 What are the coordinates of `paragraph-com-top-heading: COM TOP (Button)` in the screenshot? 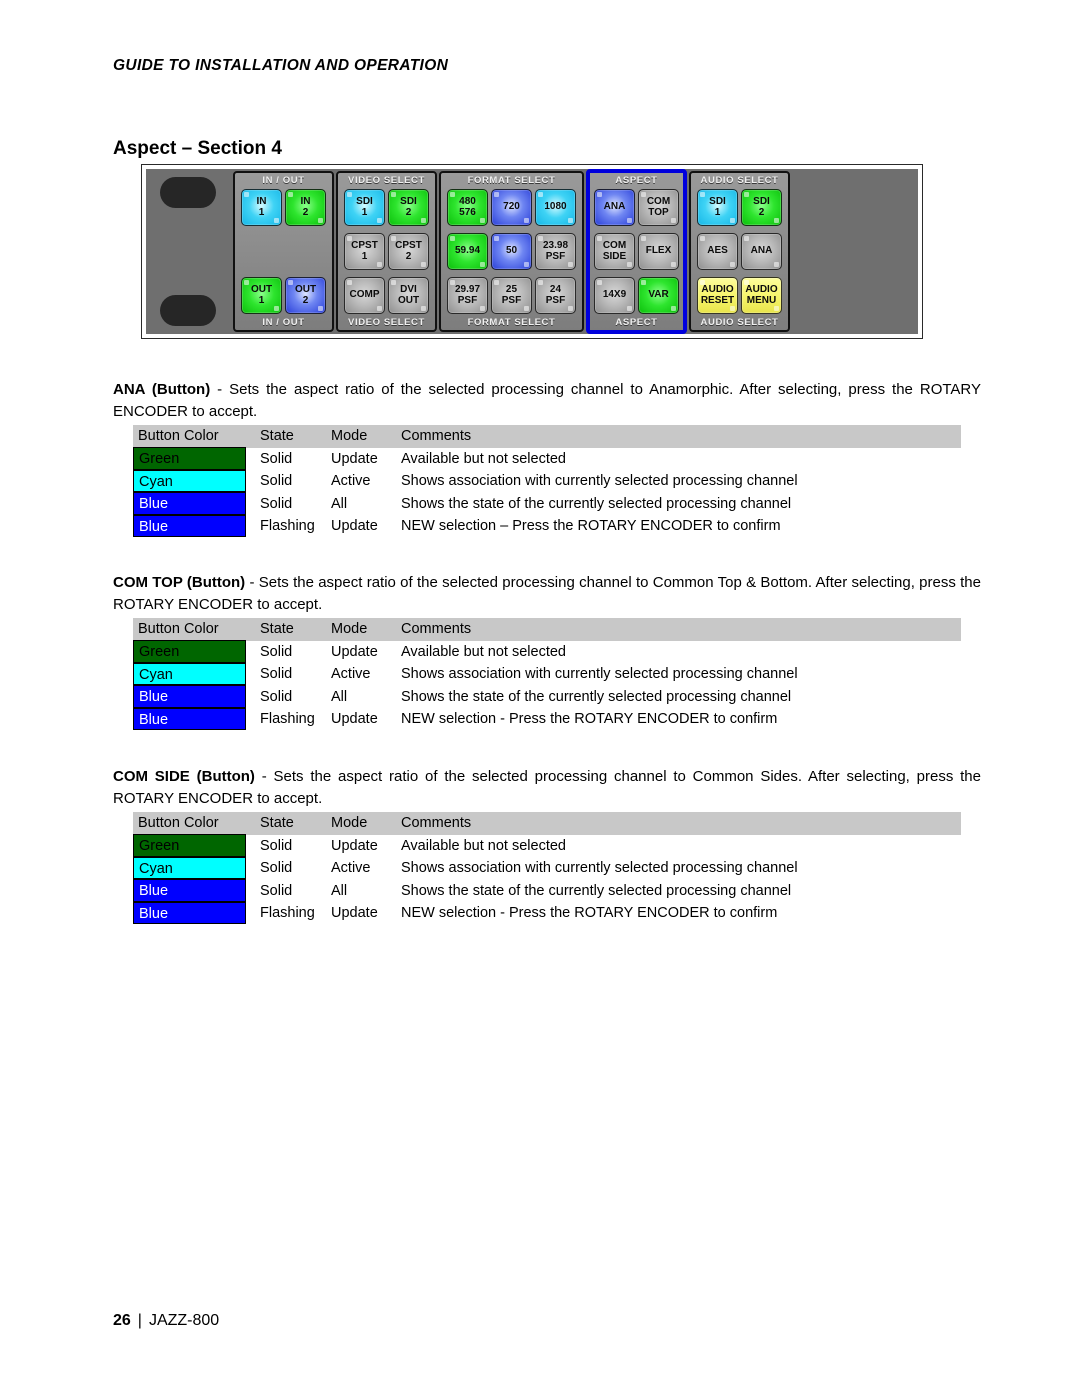 It's located at (179, 582).